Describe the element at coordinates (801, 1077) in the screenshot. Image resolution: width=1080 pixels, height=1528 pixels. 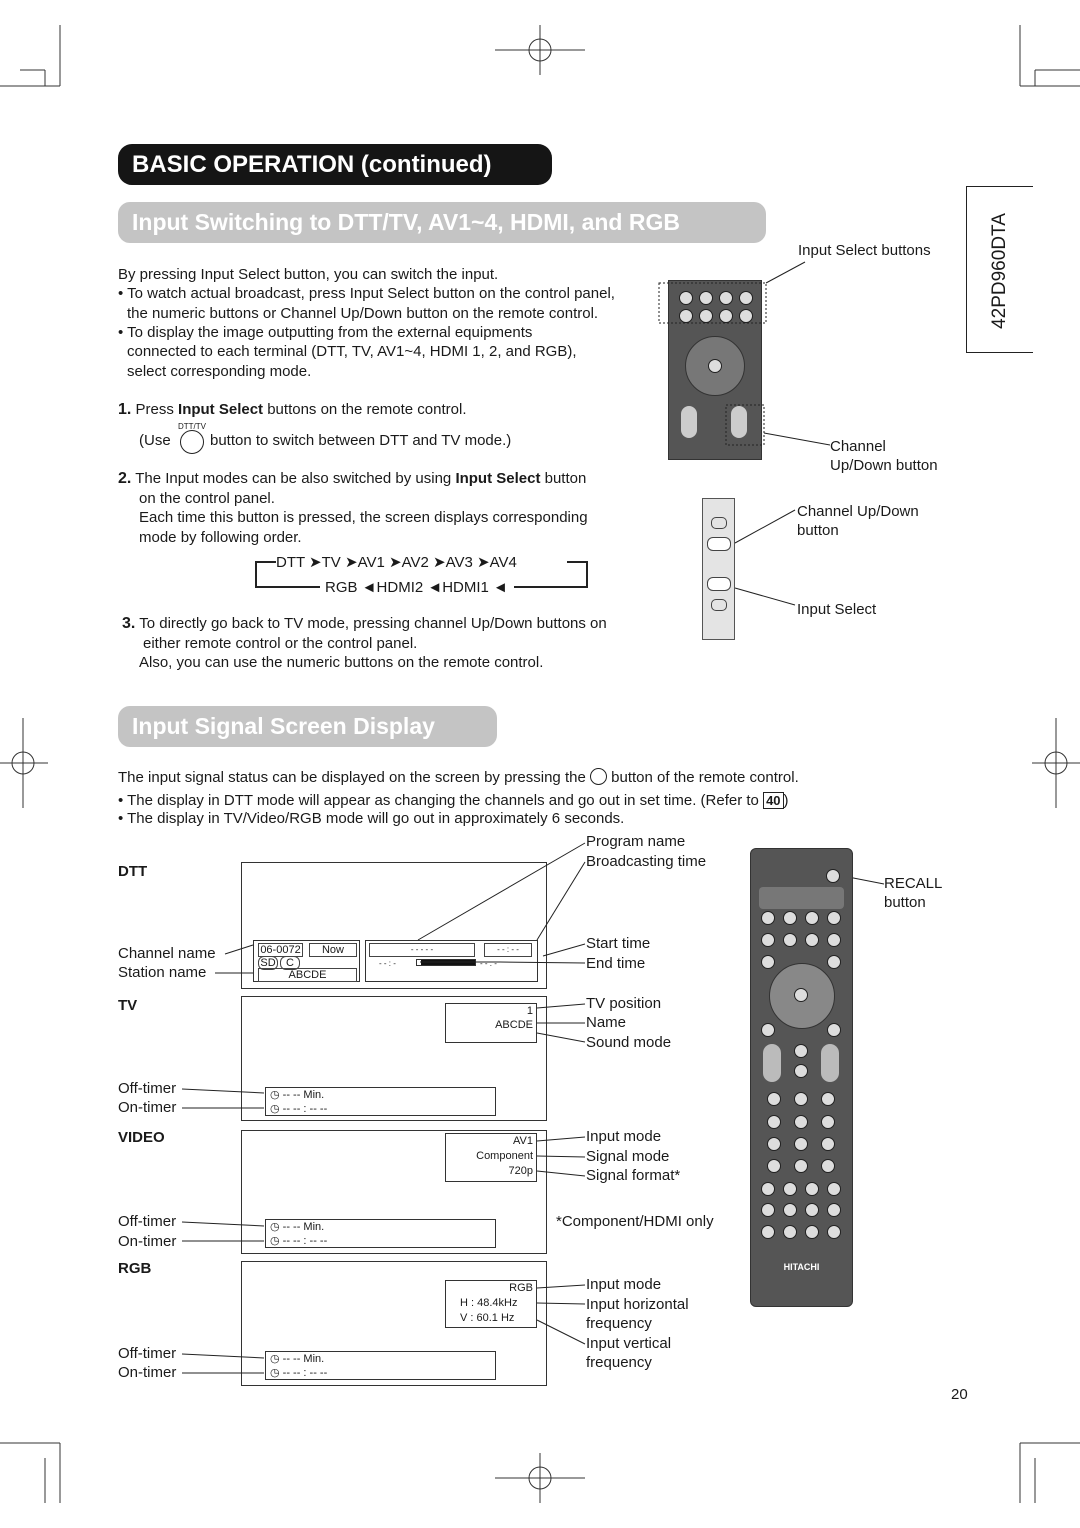
I see `remote-control-image: HITACHI` at that location.